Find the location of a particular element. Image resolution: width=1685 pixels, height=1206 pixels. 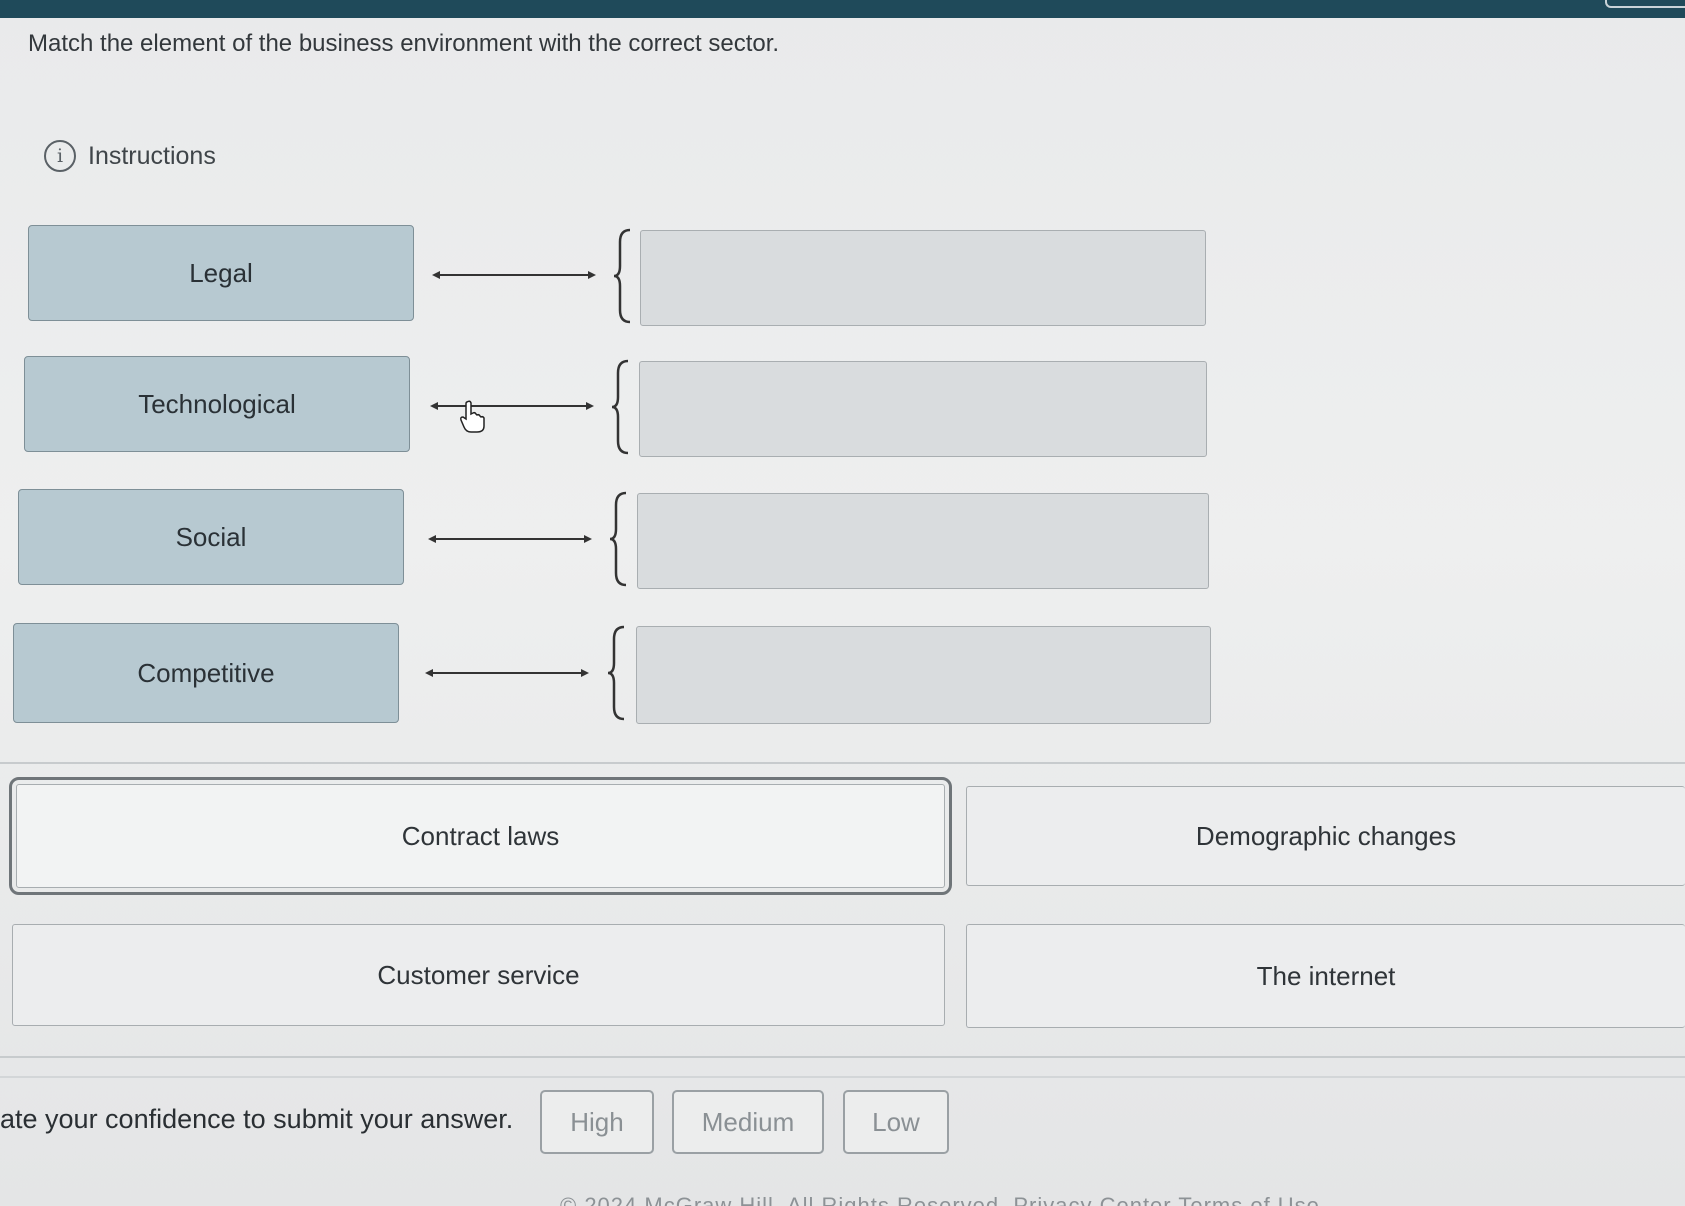

instructions-label: Instructions is located at coordinates (152, 155).